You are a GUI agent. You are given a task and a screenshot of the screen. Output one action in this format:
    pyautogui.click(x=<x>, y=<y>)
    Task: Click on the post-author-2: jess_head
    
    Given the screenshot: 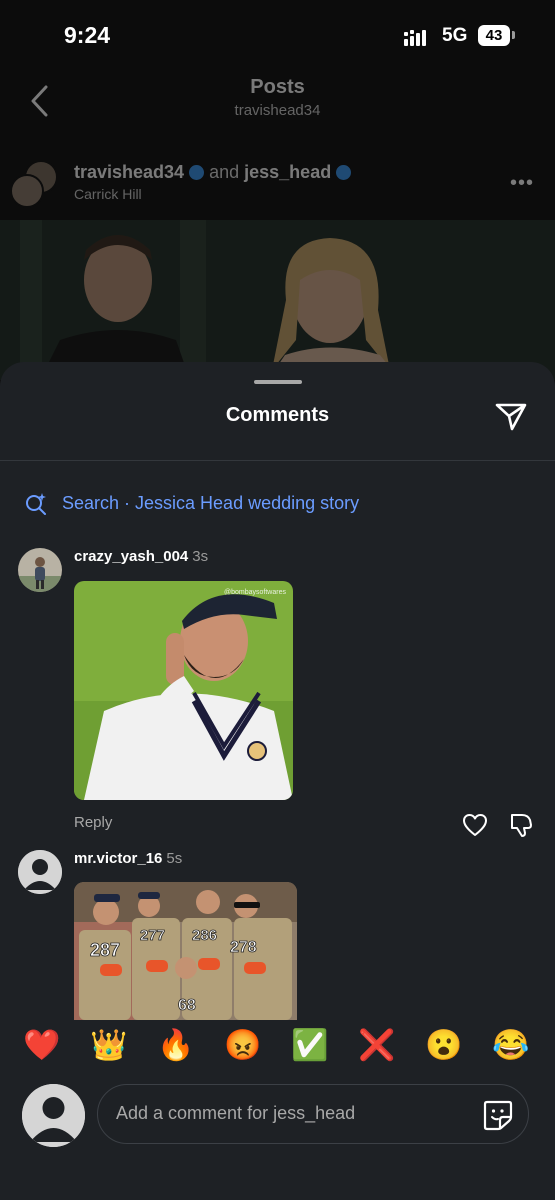 What is the action you would take?
    pyautogui.click(x=287, y=172)
    